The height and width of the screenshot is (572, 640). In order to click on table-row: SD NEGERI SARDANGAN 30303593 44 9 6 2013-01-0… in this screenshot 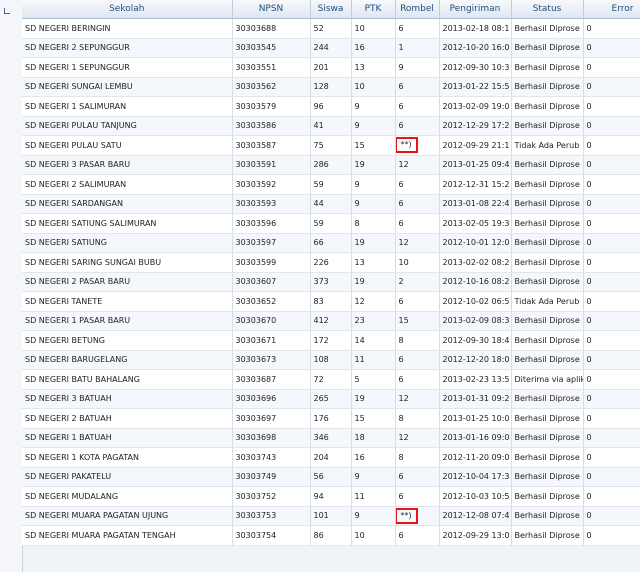, I will do `click(331, 204)`.